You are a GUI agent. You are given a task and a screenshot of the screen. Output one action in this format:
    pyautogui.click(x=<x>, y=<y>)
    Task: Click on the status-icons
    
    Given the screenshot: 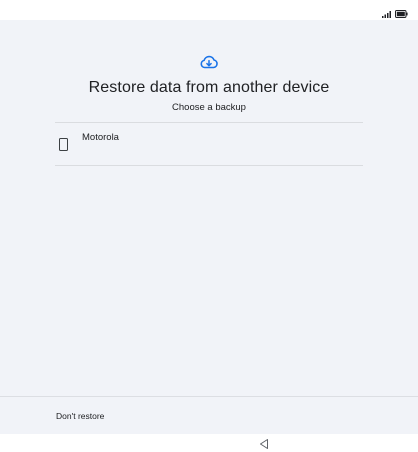 What is the action you would take?
    pyautogui.click(x=395, y=14)
    